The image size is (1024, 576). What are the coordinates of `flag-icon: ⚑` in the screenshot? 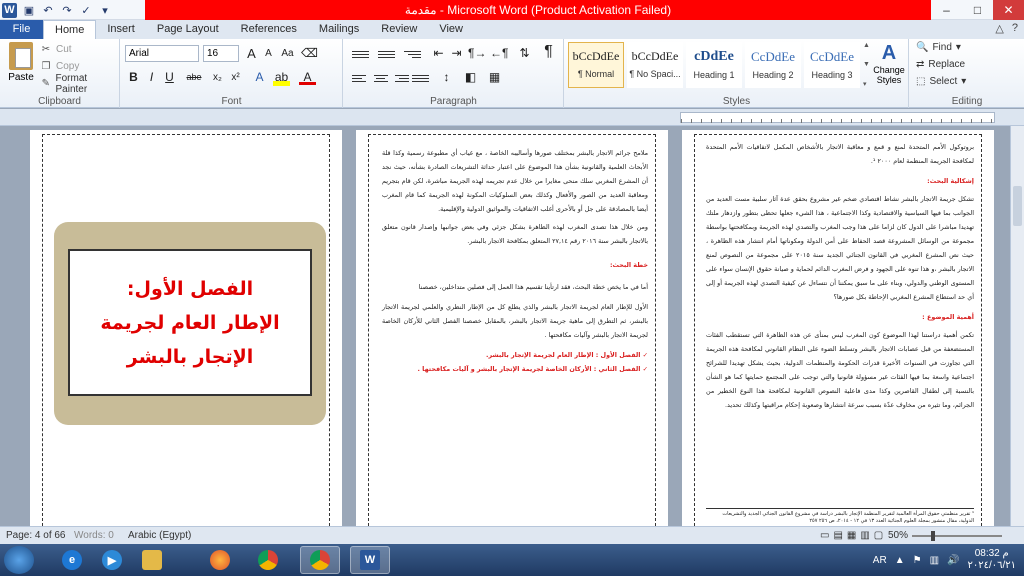 It's located at (917, 560).